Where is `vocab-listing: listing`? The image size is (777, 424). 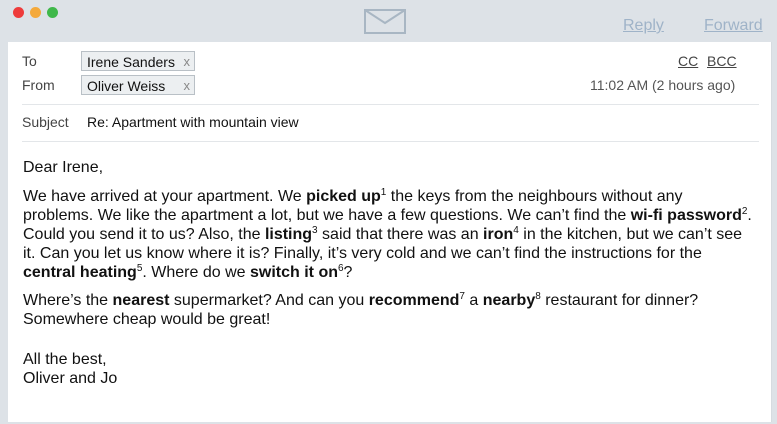
vocab-listing: listing is located at coordinates (288, 234).